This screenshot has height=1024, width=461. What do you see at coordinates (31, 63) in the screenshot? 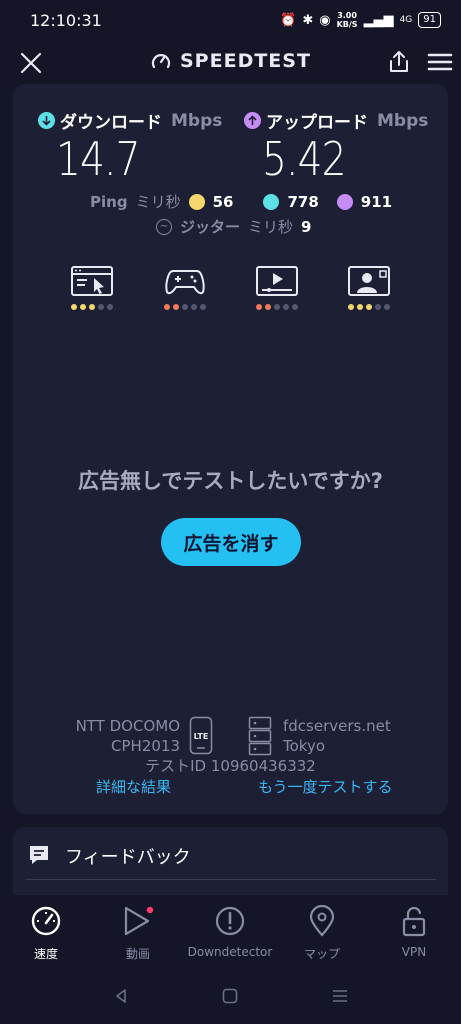
I see `close-icon` at bounding box center [31, 63].